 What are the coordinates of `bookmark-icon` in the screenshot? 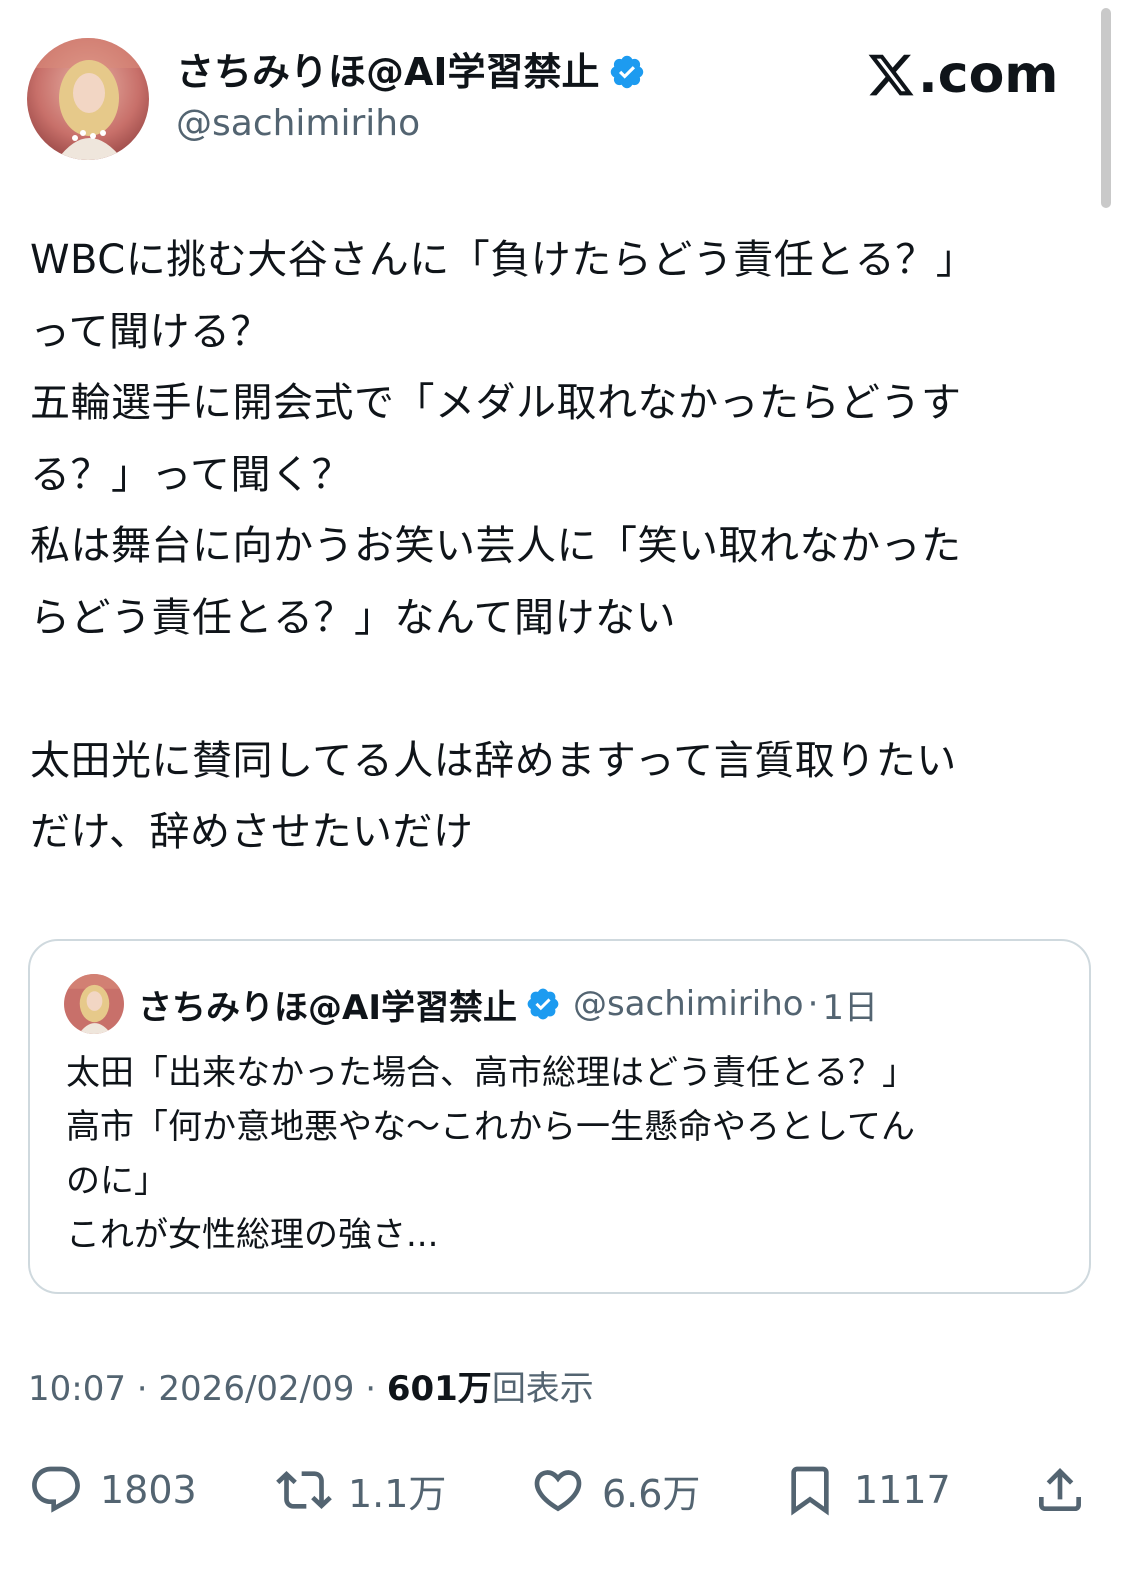 It's located at (810, 1490).